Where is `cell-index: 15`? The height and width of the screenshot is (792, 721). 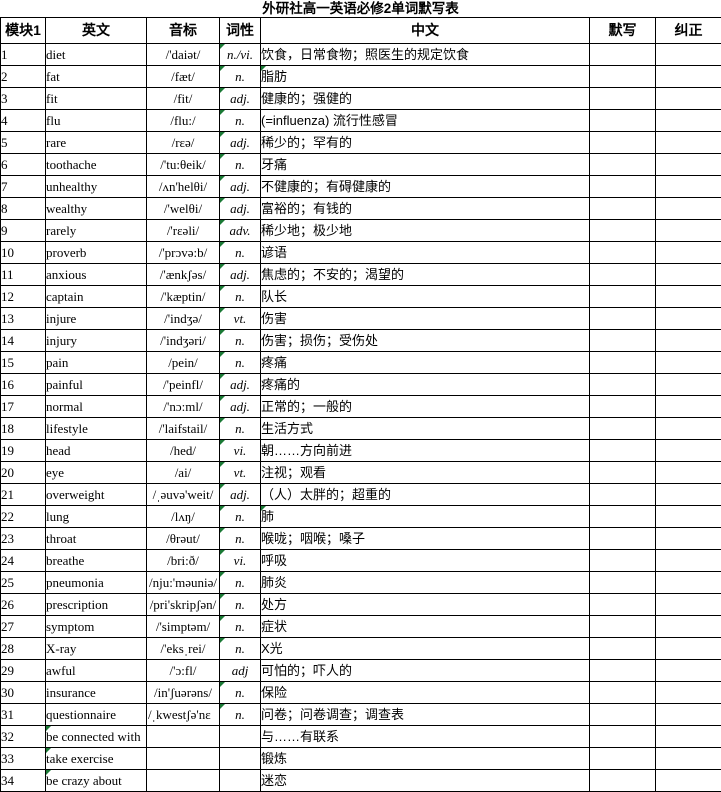 cell-index: 15 is located at coordinates (23, 362).